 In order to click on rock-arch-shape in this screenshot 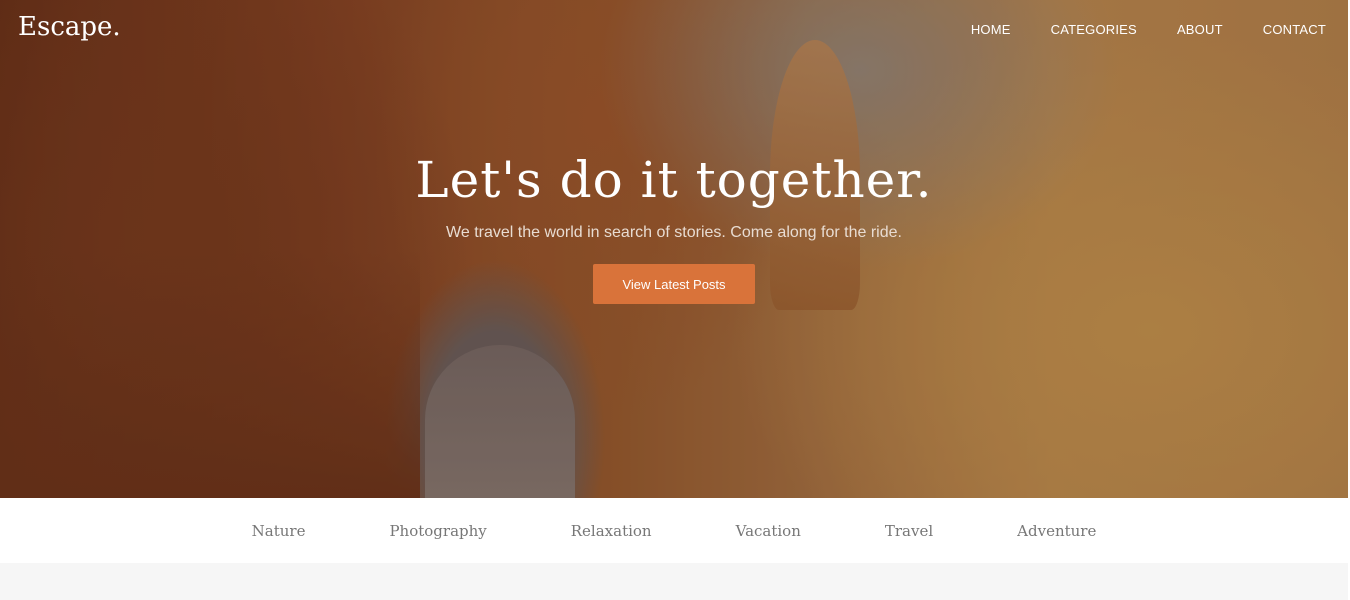, I will do `click(500, 421)`.